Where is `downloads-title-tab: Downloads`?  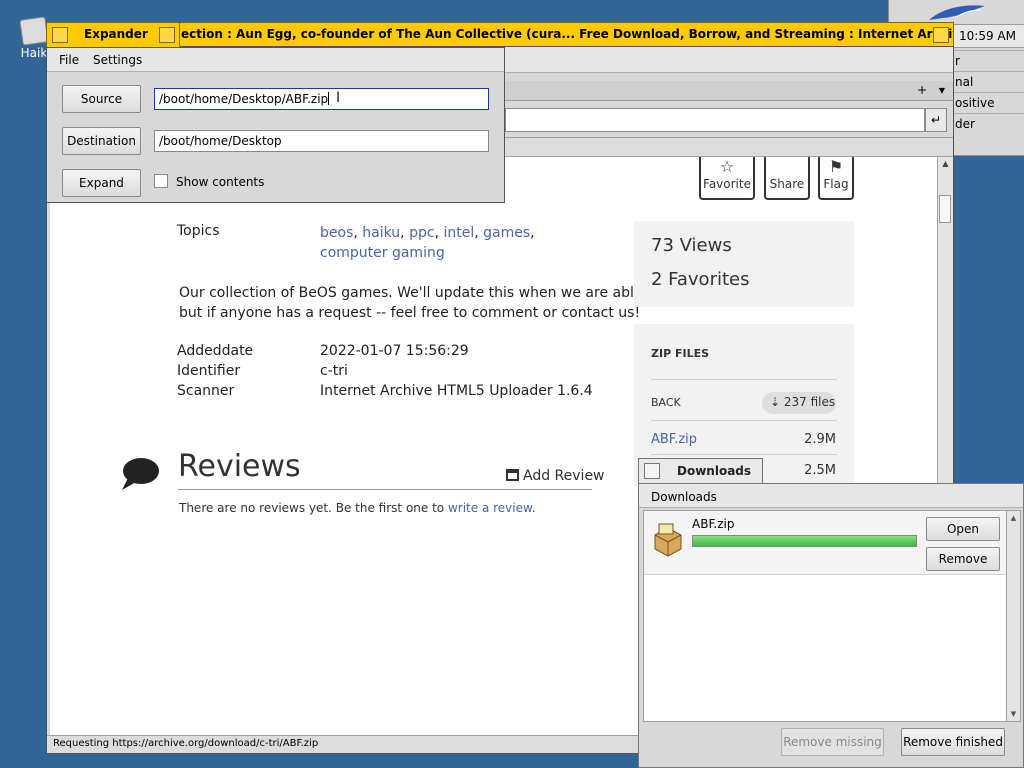 downloads-title-tab: Downloads is located at coordinates (700, 470).